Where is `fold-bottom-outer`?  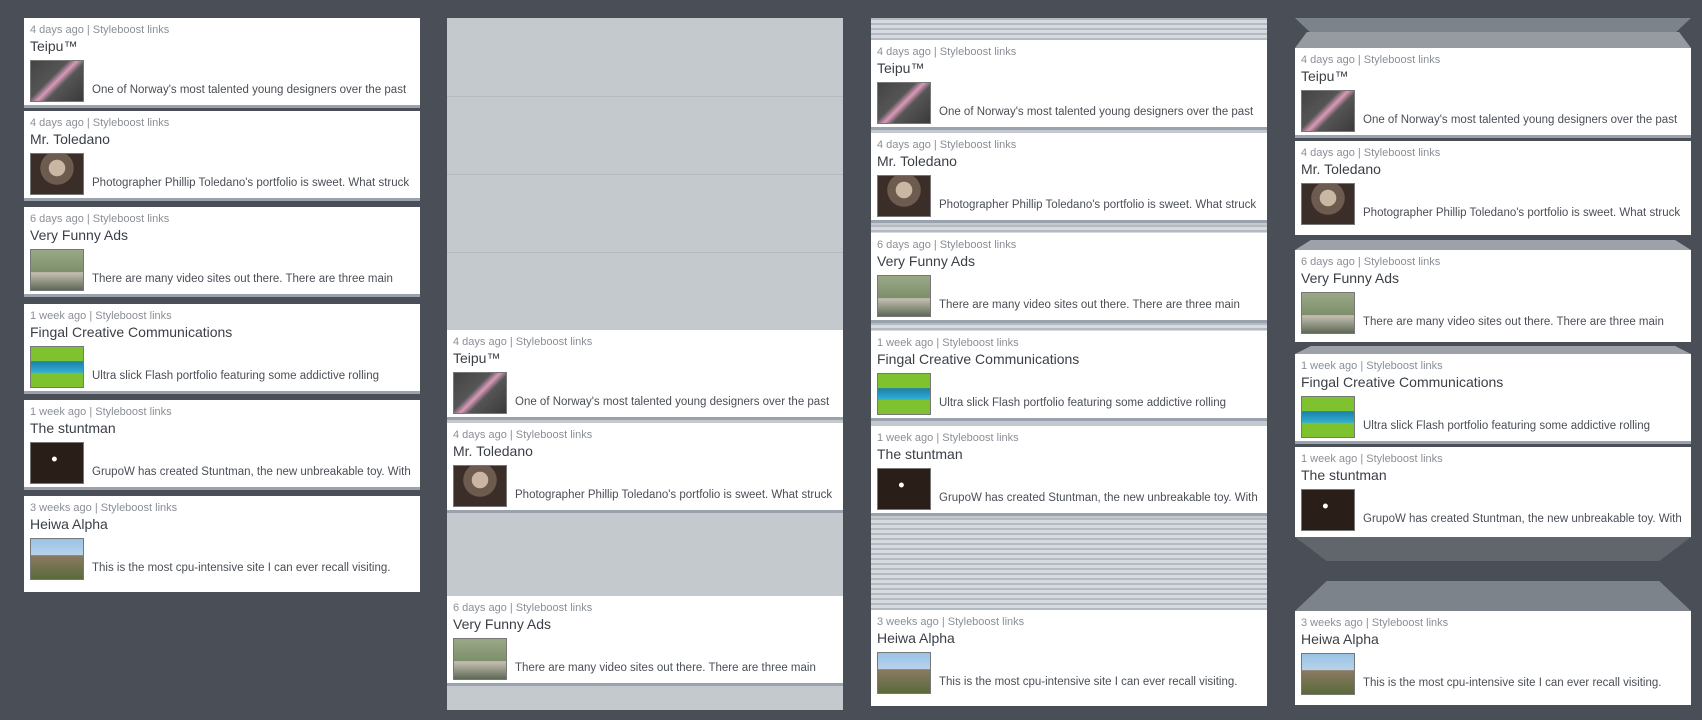
fold-bottom-outer is located at coordinates (1493, 596).